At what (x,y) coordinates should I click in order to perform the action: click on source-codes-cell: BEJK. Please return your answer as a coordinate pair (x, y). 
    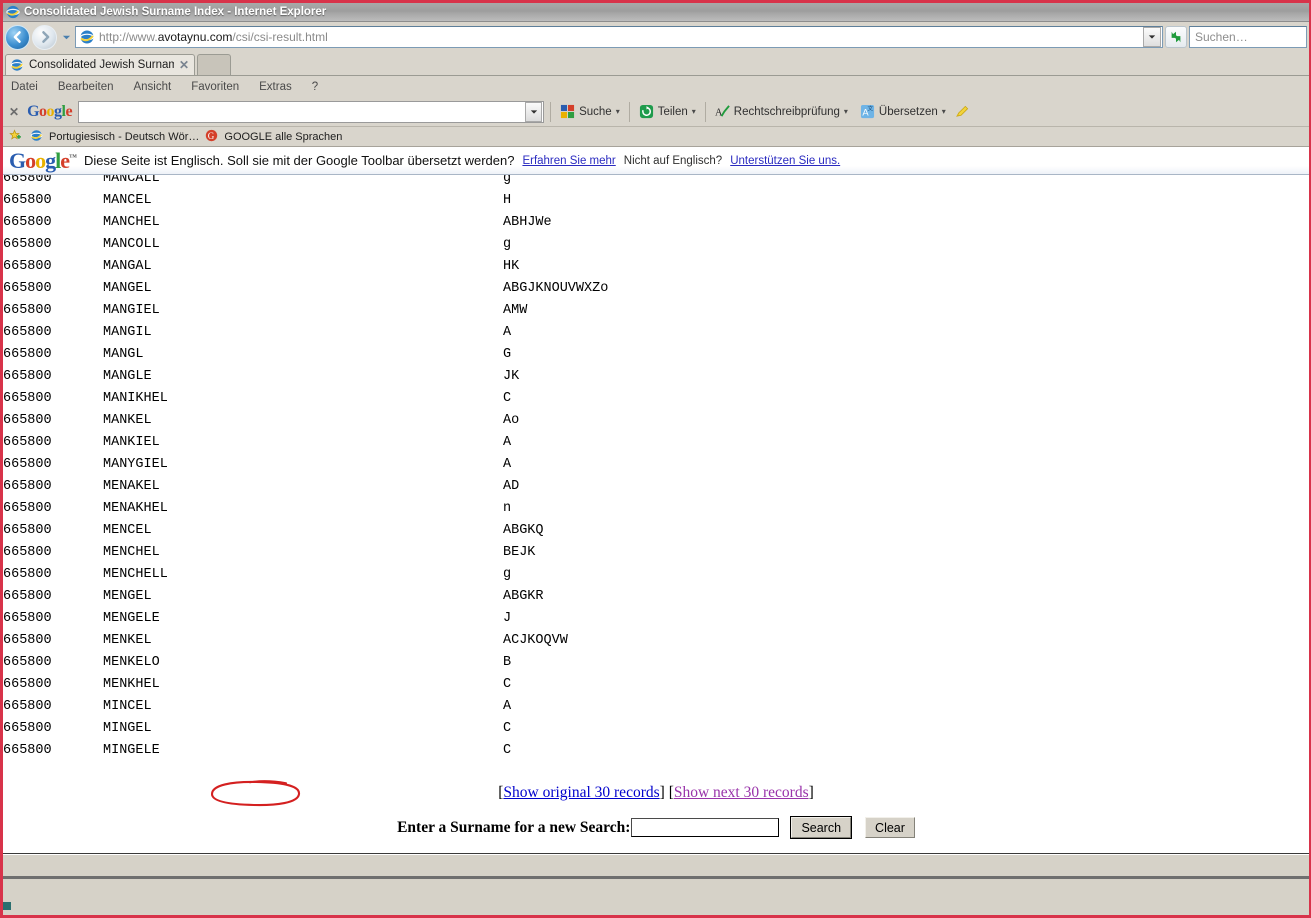
    Looking at the image, I should click on (519, 552).